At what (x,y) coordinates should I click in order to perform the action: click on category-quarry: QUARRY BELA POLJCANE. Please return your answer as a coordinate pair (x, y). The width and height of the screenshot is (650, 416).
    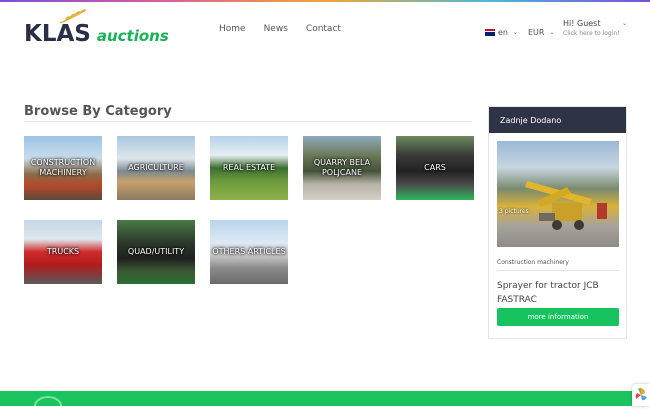
    Looking at the image, I should click on (342, 168).